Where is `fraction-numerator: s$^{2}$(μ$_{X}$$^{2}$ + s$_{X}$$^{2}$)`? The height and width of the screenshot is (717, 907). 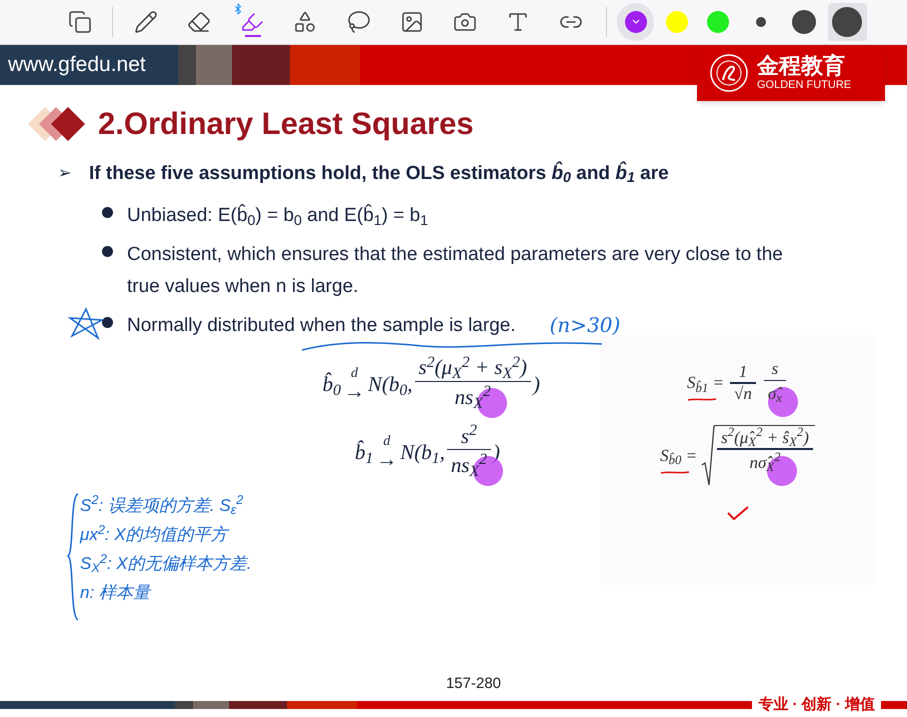 fraction-numerator: s$^{2}$(μ$_{X}$$^{2}$ + s$_{X}$$^{2}$) is located at coordinates (473, 368).